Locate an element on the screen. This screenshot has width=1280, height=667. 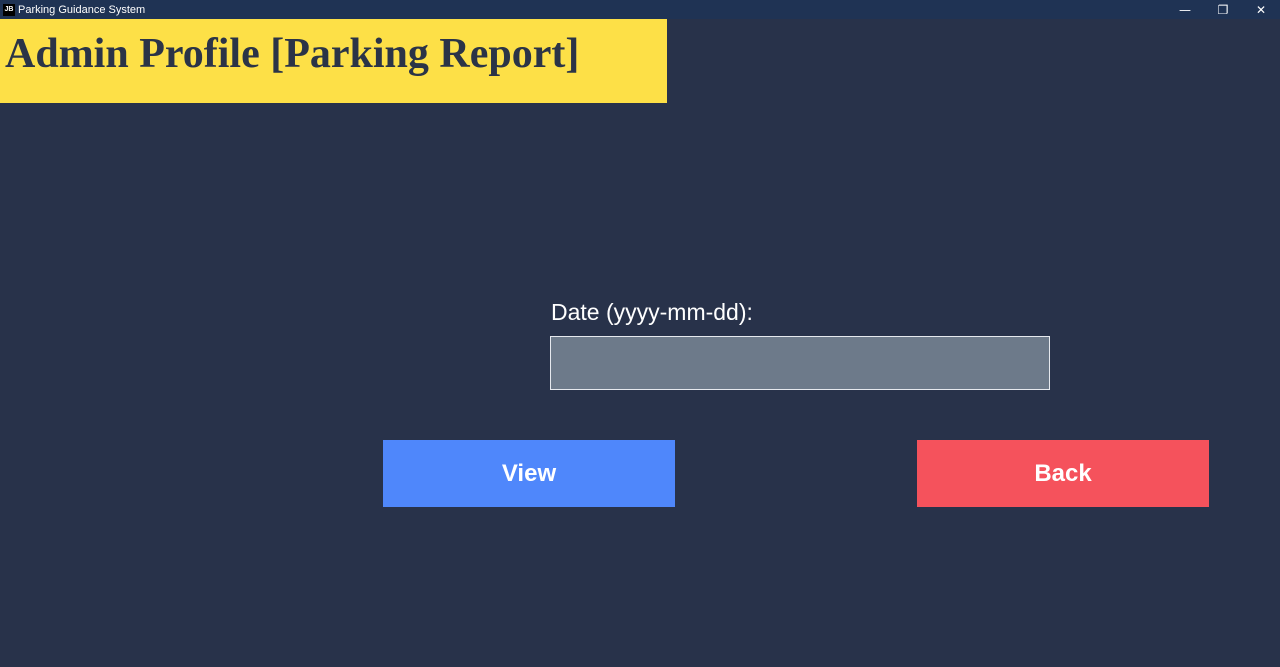
date-label: Date (yyyy-mm-dd): is located at coordinates (652, 312).